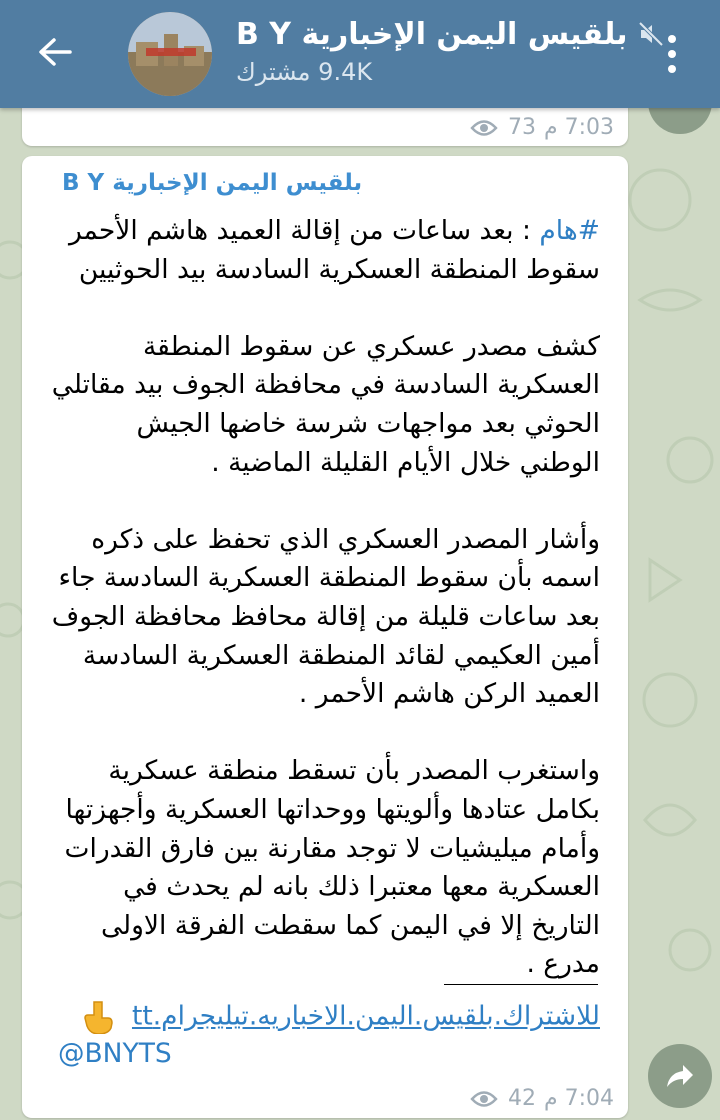 This screenshot has width=720, height=1120. Describe the element at coordinates (99, 1017) in the screenshot. I see `pointing-down-hand-icon` at that location.